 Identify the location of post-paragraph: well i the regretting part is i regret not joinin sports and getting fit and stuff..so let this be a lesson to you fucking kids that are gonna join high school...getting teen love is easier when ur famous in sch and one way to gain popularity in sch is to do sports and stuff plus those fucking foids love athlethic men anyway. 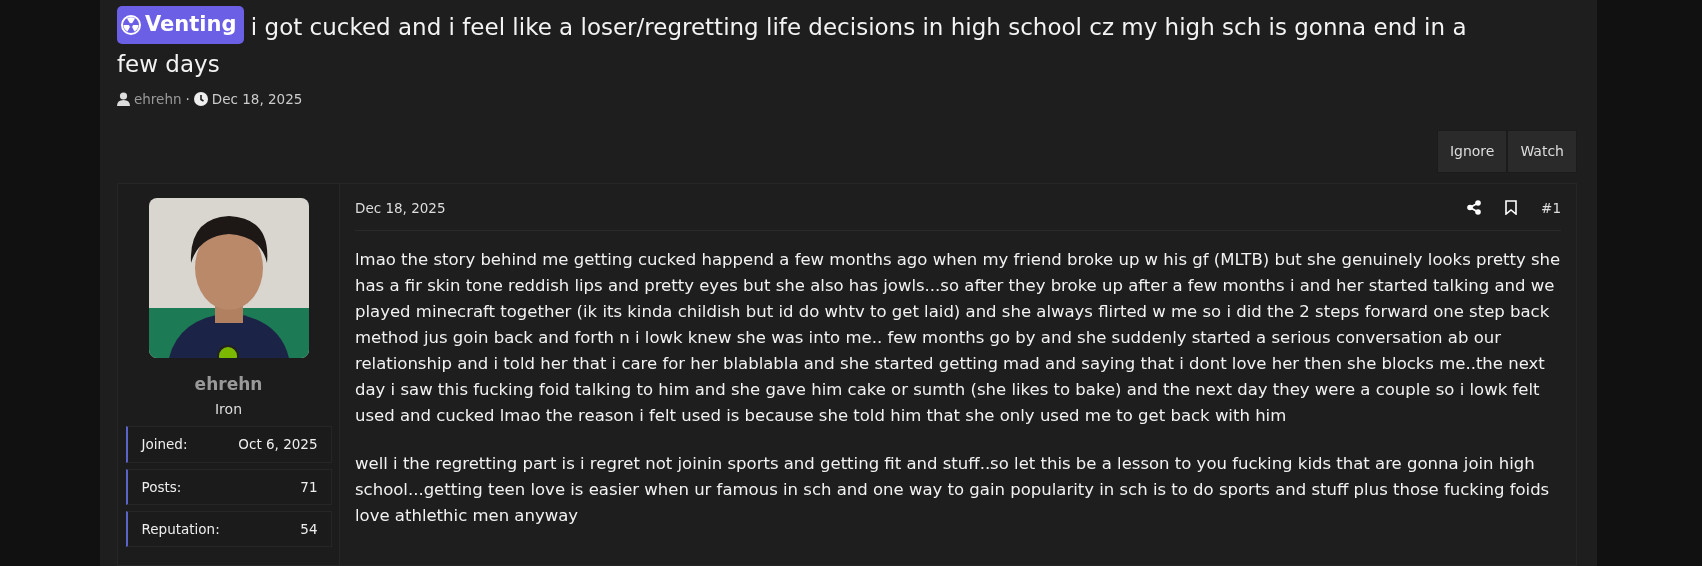
(953, 490).